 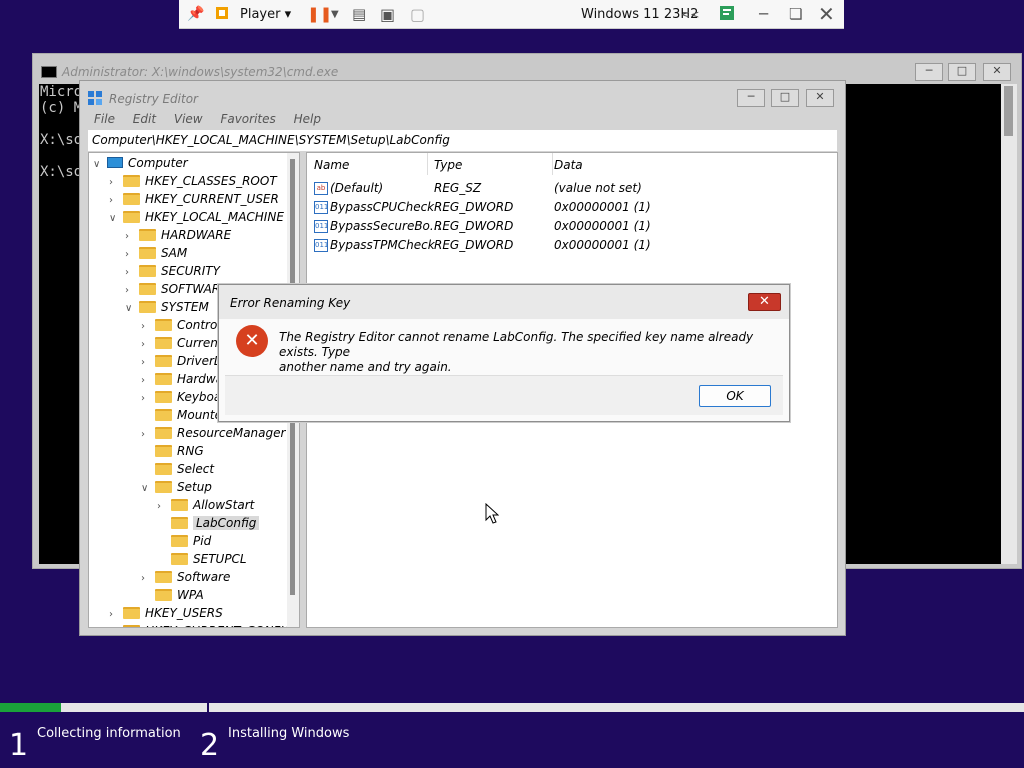 What do you see at coordinates (751, 98) in the screenshot?
I see `regedit-minimize-button: ─` at bounding box center [751, 98].